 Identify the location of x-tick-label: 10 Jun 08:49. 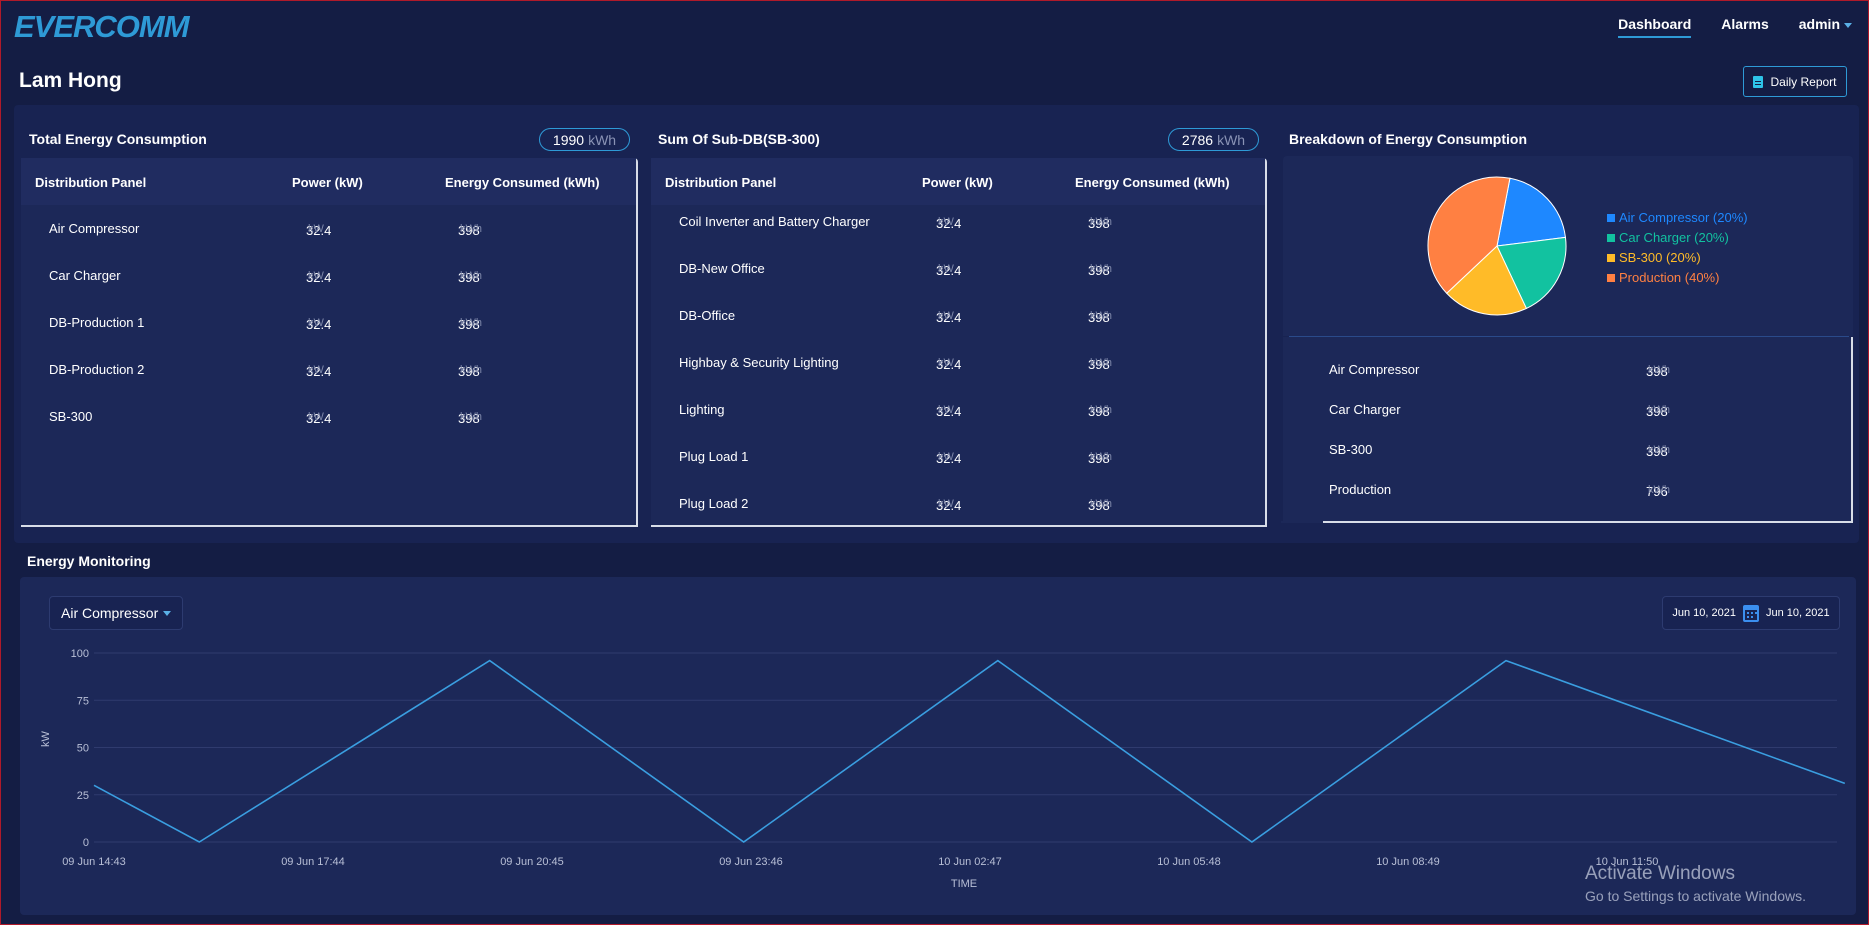
(1408, 862).